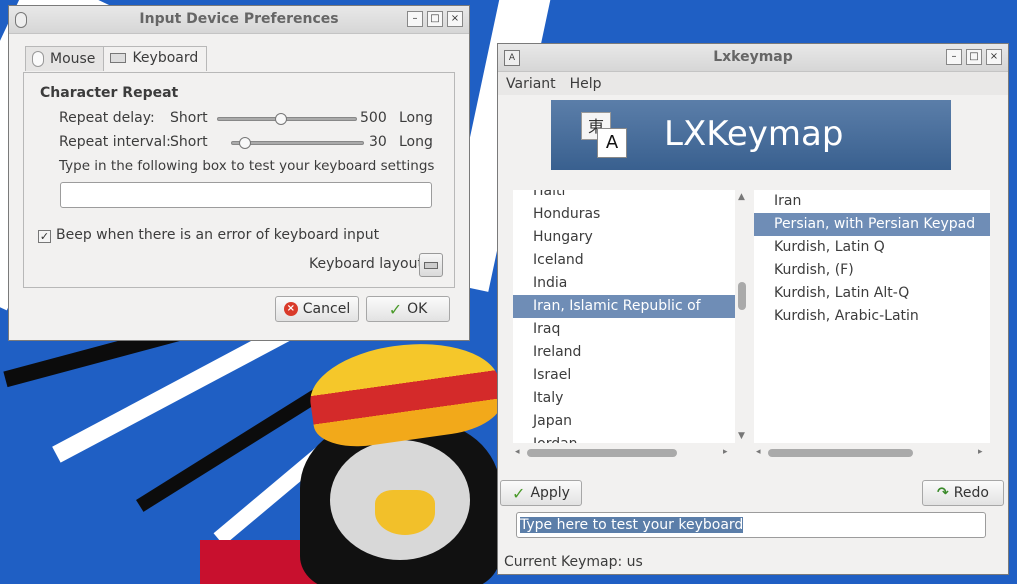 This screenshot has height=584, width=1017. I want to click on redo-icon: ↷, so click(943, 493).